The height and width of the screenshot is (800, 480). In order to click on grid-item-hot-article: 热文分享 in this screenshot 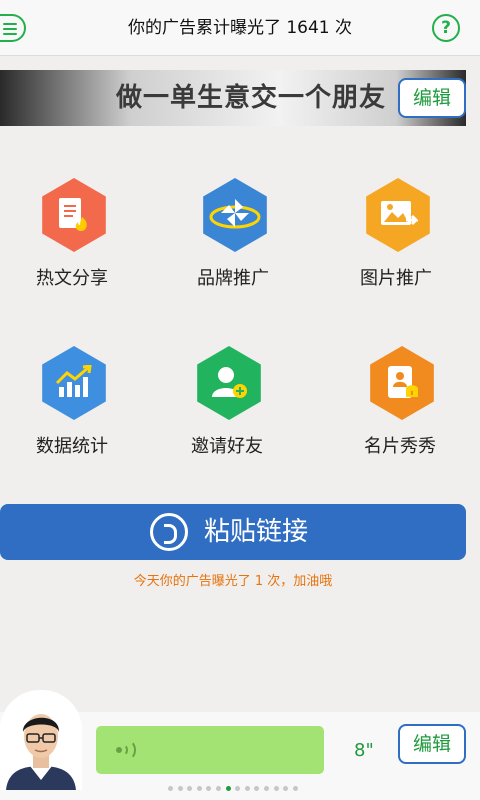, I will do `click(72, 238)`.